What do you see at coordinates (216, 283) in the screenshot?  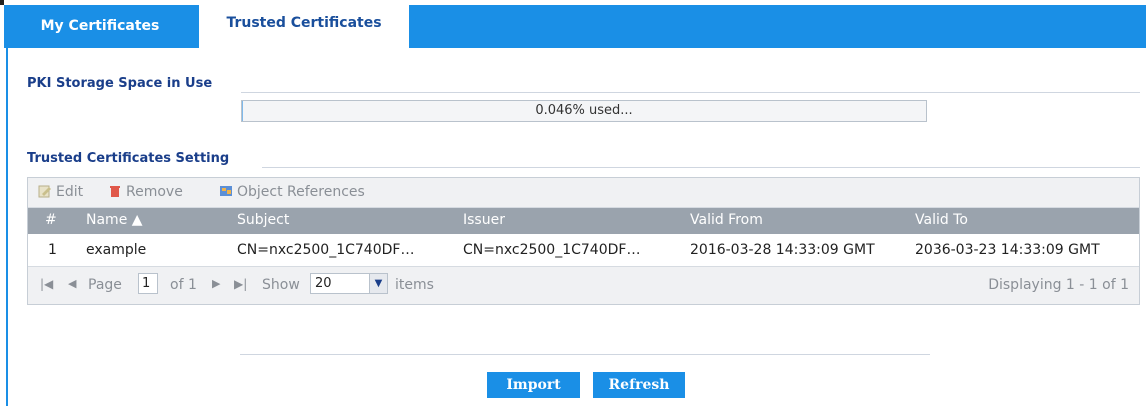 I see `next-page-icon: ▶` at bounding box center [216, 283].